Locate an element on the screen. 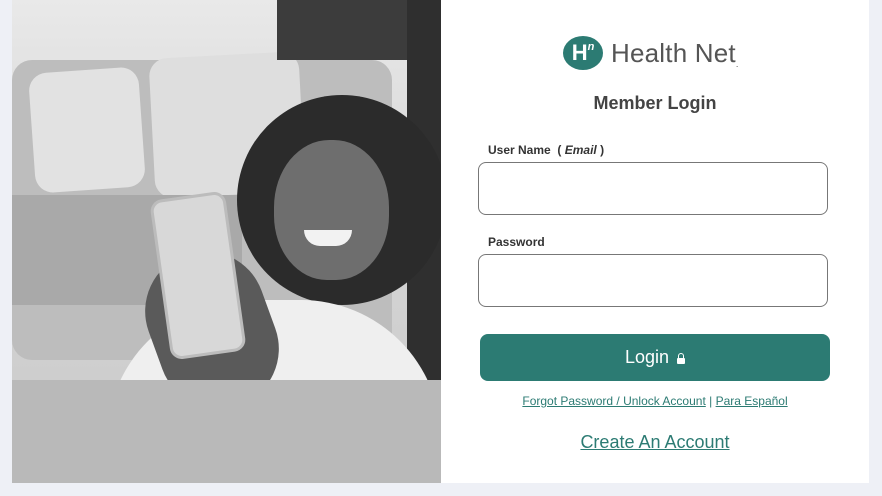 The height and width of the screenshot is (496, 882). logo-mark-sup: n is located at coordinates (591, 47).